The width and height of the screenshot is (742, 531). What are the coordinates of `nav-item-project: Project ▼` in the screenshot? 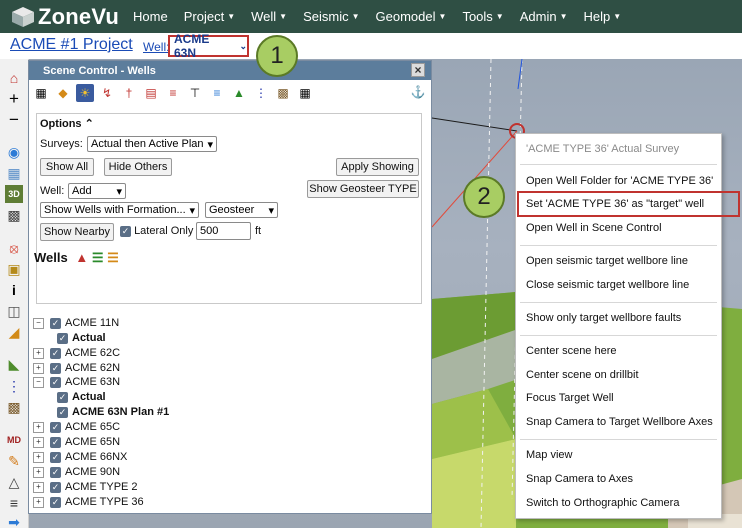 It's located at (209, 16).